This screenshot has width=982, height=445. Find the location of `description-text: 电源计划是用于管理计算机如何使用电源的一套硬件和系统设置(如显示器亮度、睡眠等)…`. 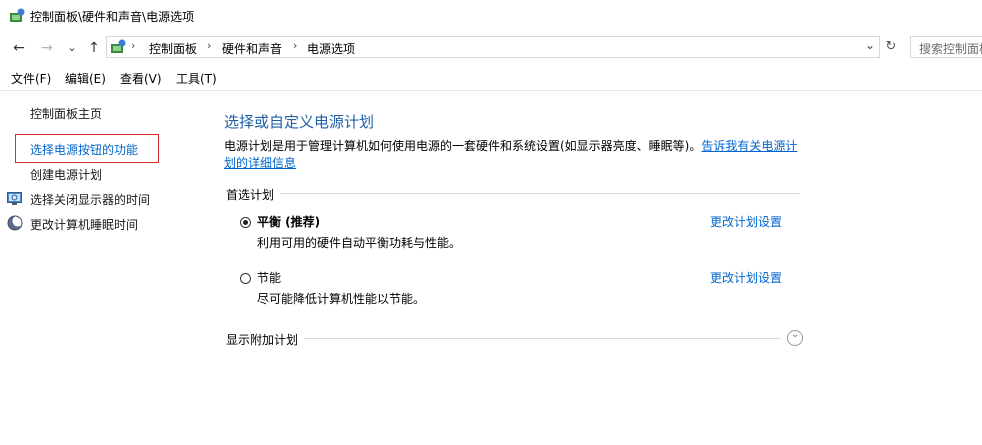

description-text: 电源计划是用于管理计算机如何使用电源的一套硬件和系统设置(如显示器亮度、睡眠等)… is located at coordinates (463, 146).